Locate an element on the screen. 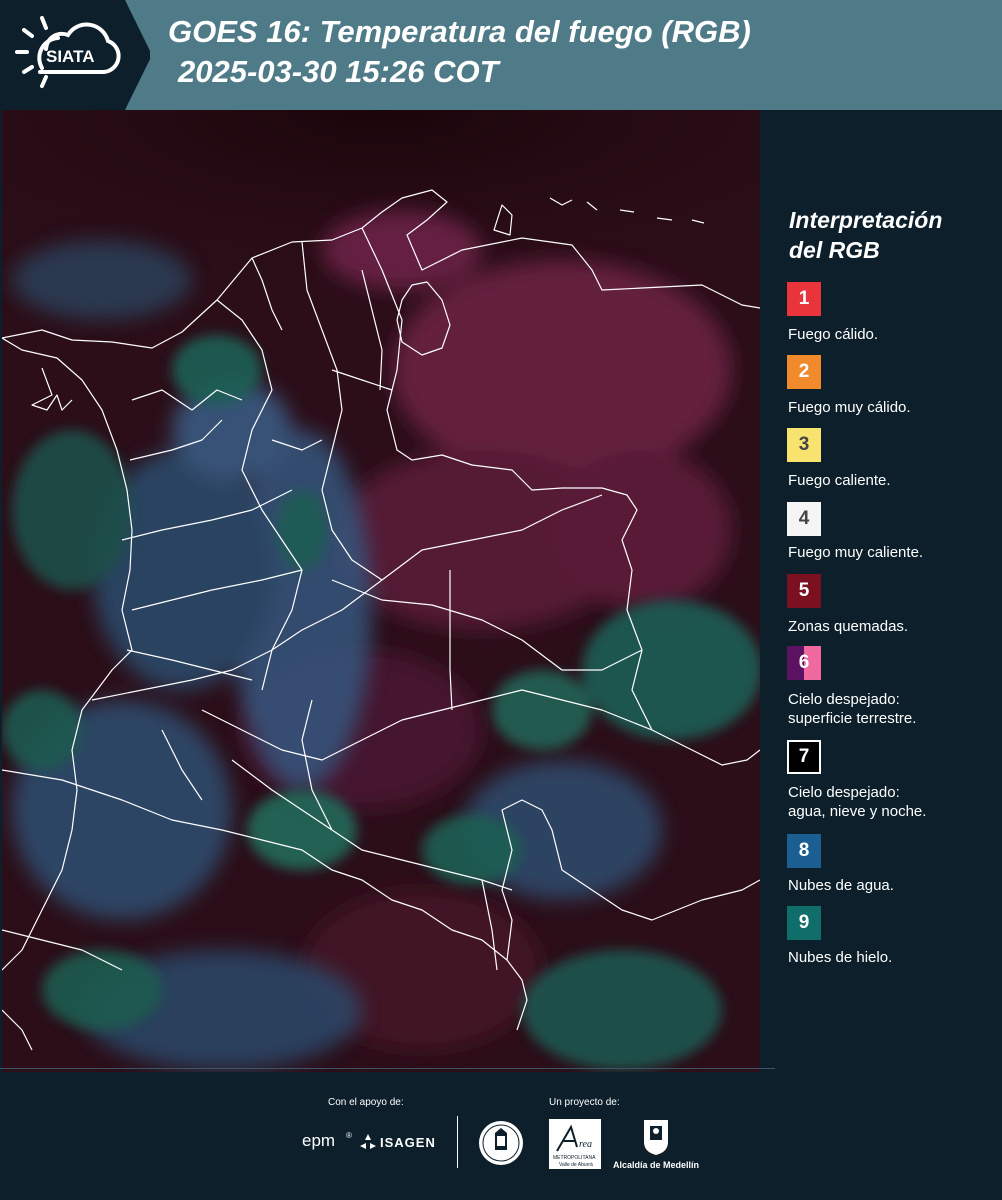 This screenshot has height=1200, width=1002. universidad-nacional-seal-icon is located at coordinates (501, 1143).